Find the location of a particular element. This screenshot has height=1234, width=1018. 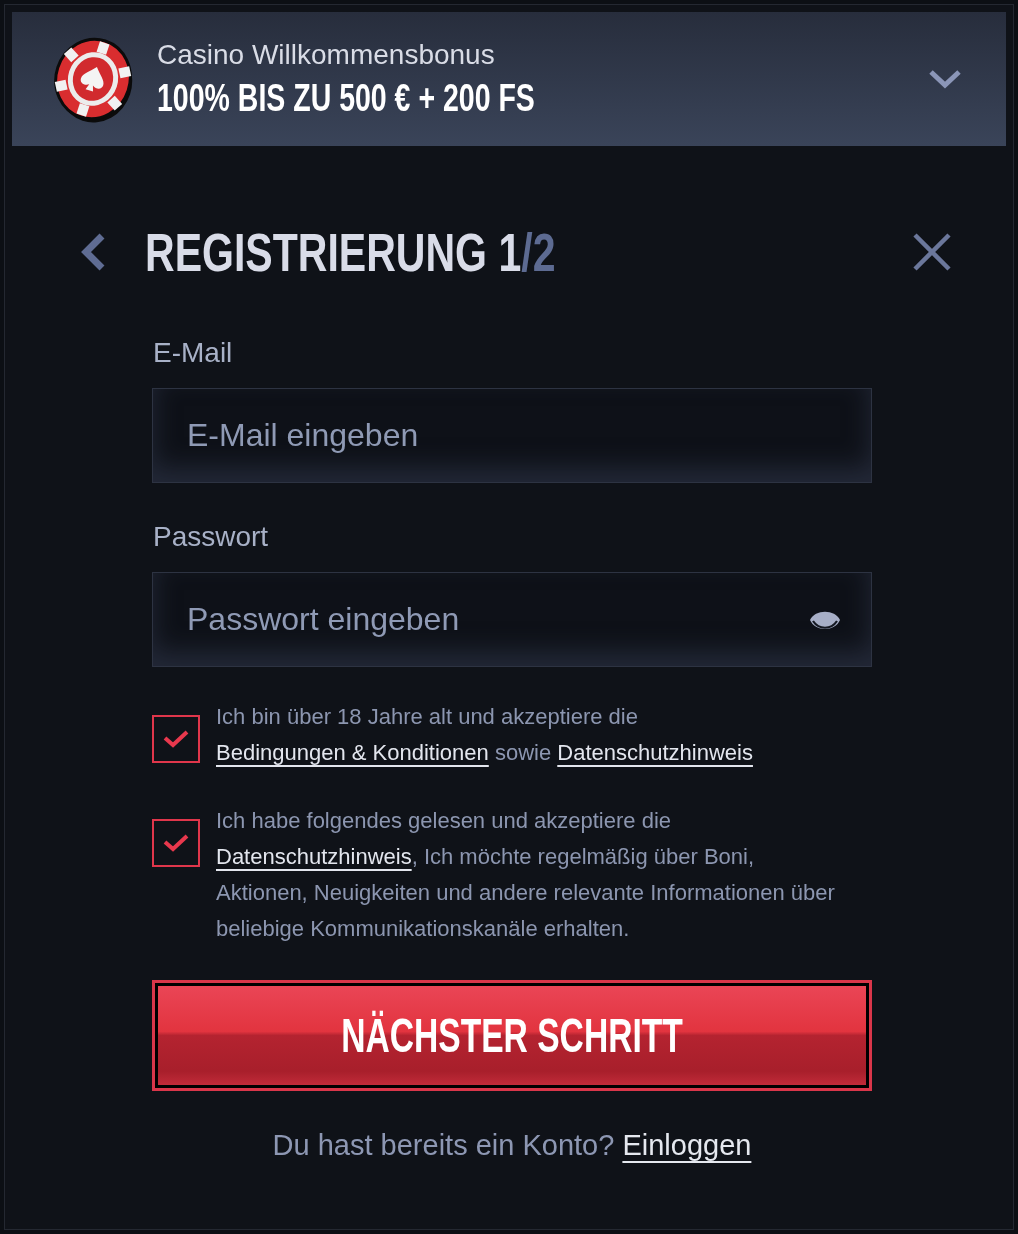

bonus-offer: 100% BIS ZU 500 € + 200 FS is located at coordinates (346, 98).